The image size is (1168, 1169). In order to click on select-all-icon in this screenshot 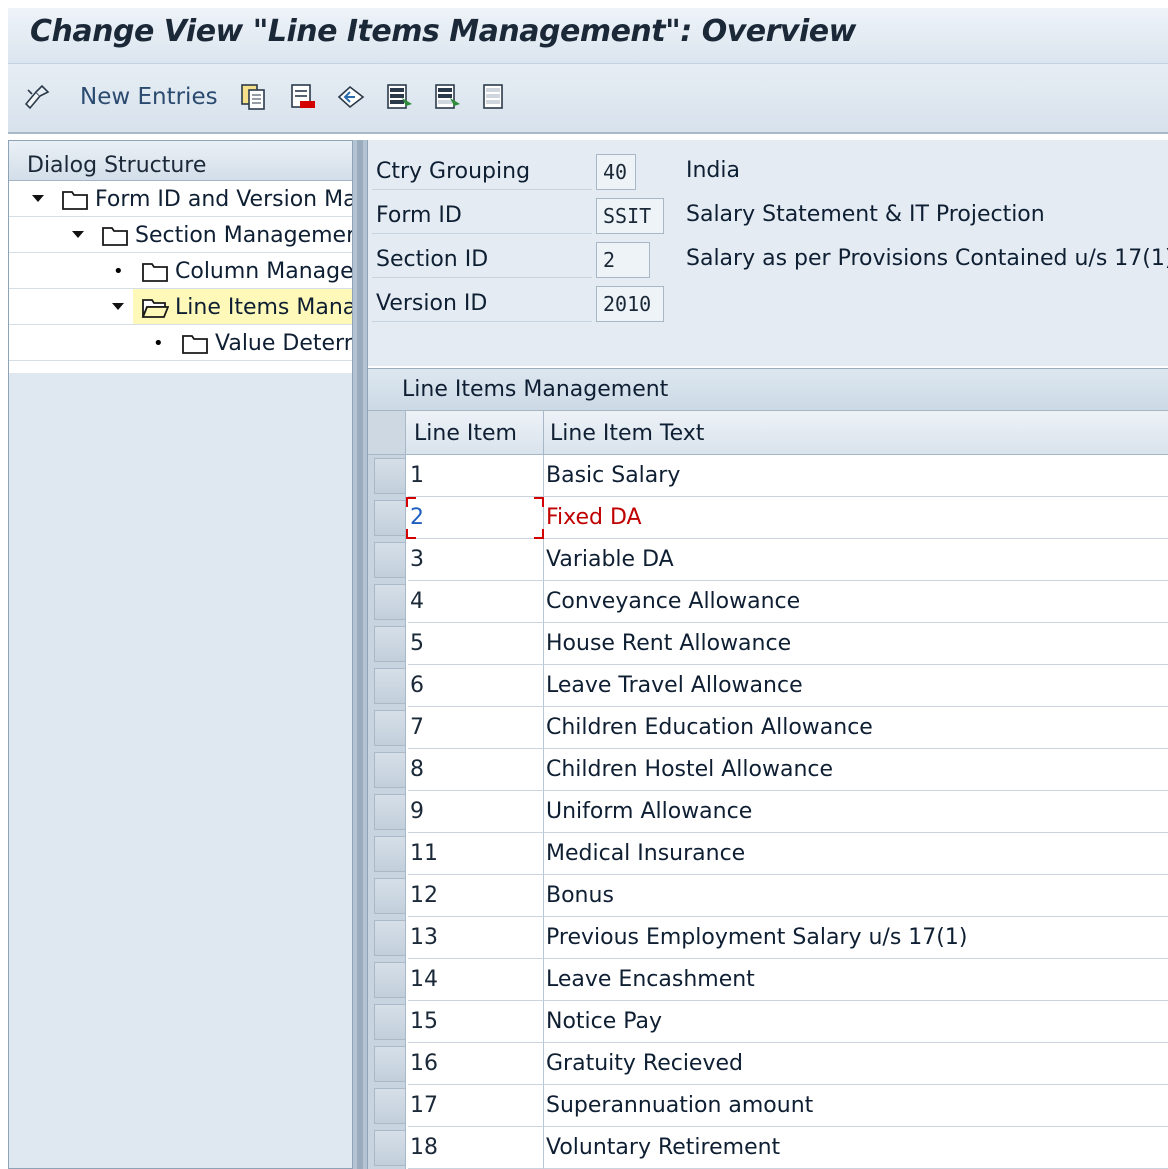, I will do `click(399, 97)`.